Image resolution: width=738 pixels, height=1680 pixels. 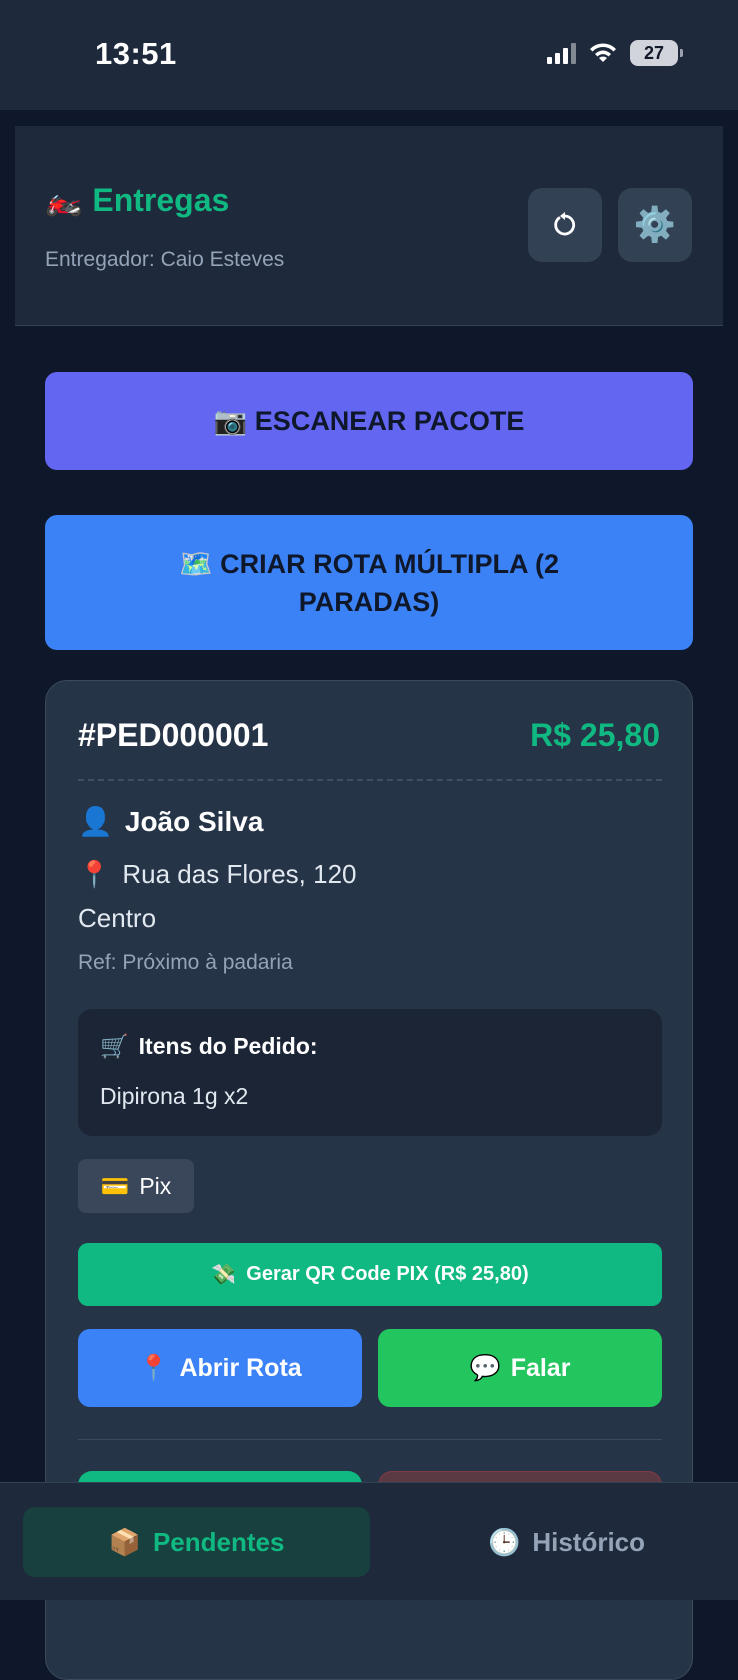 I want to click on money-icon: 💸, so click(x=224, y=1275).